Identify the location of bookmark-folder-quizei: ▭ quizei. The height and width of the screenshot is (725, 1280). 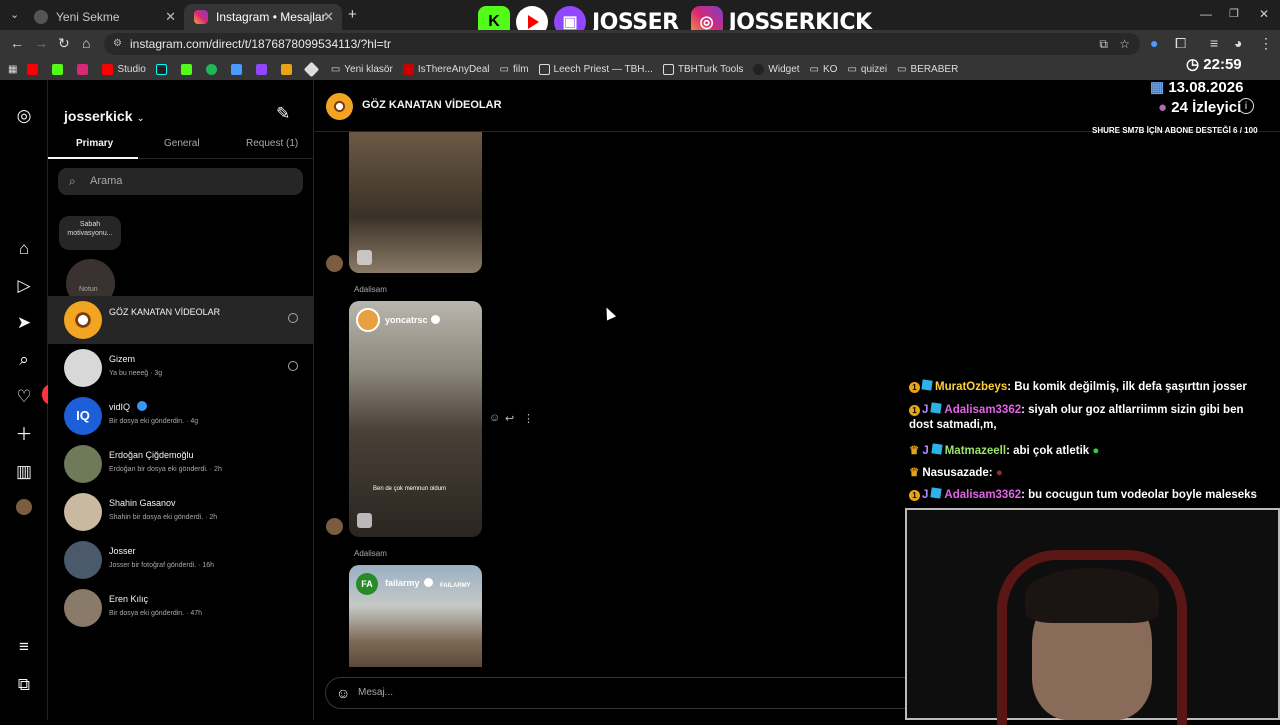
(867, 69).